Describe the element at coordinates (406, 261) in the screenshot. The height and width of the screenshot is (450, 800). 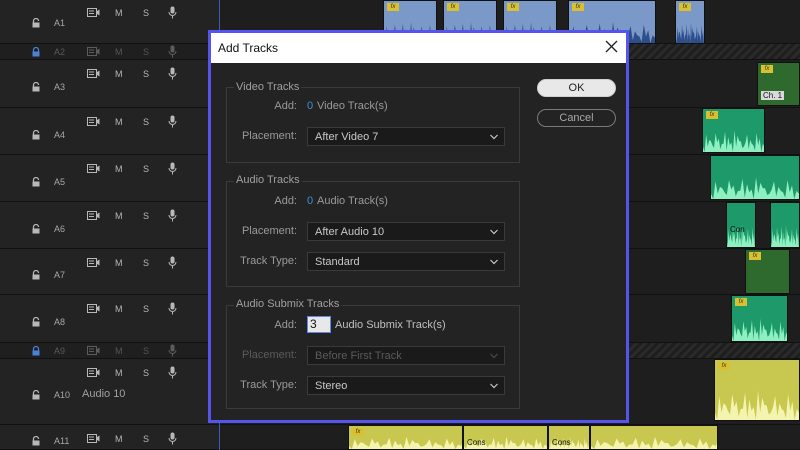
I see `audio-type-select: Standard` at that location.